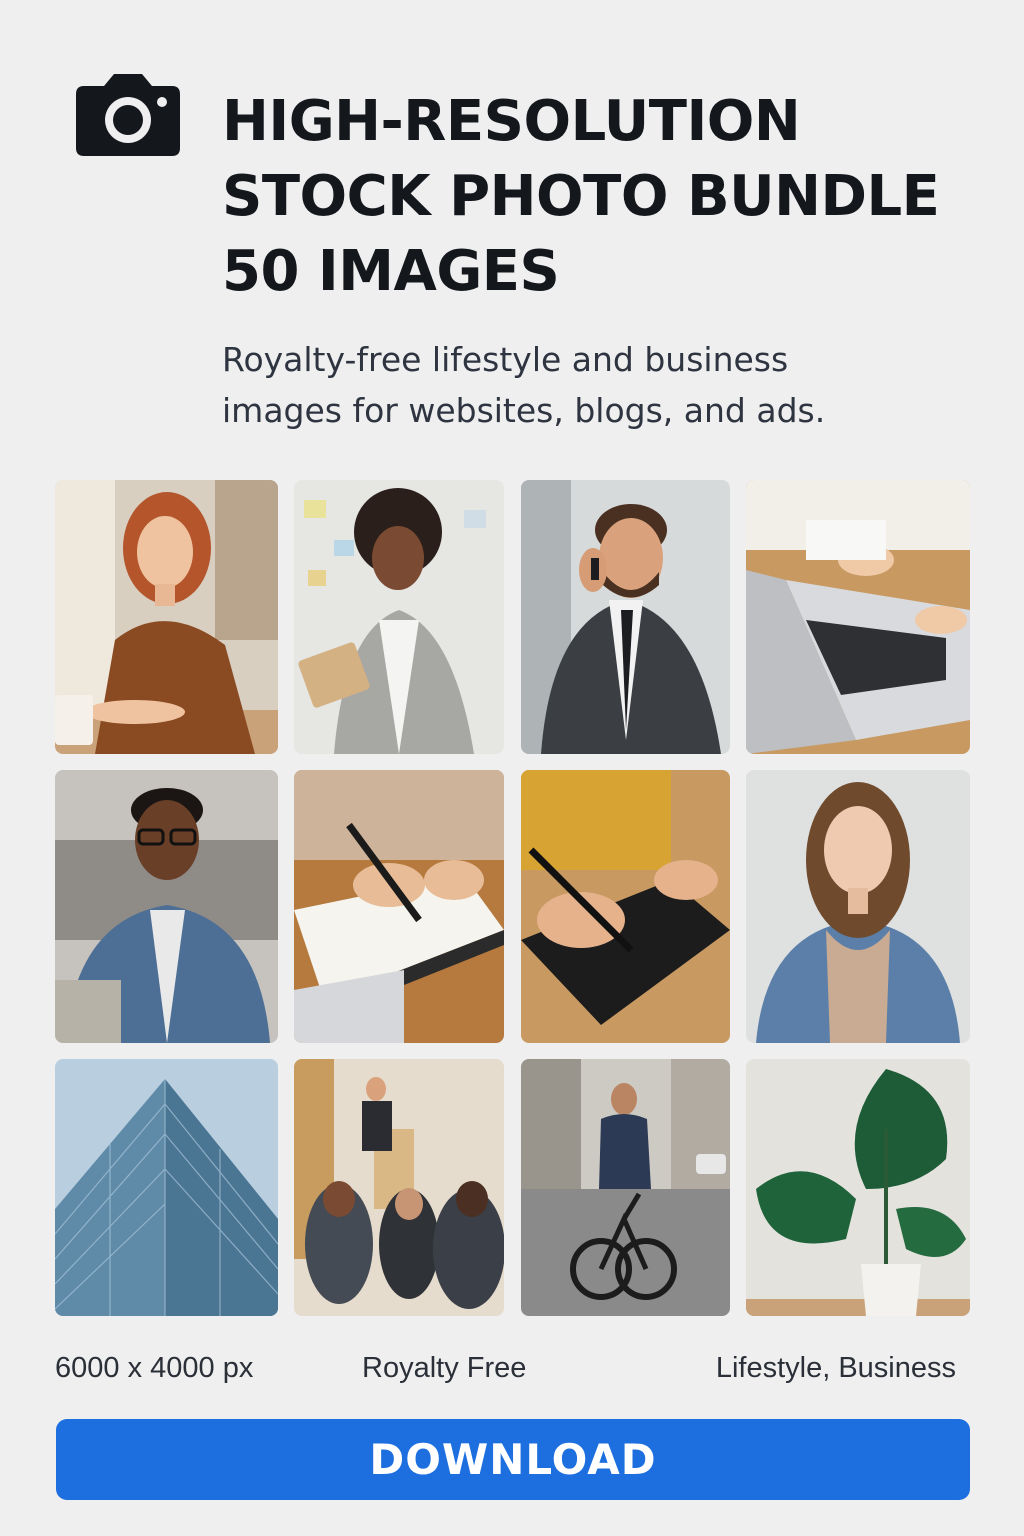 The image size is (1024, 1536). I want to click on categories-text: Lifestyle, Business, so click(835, 1368).